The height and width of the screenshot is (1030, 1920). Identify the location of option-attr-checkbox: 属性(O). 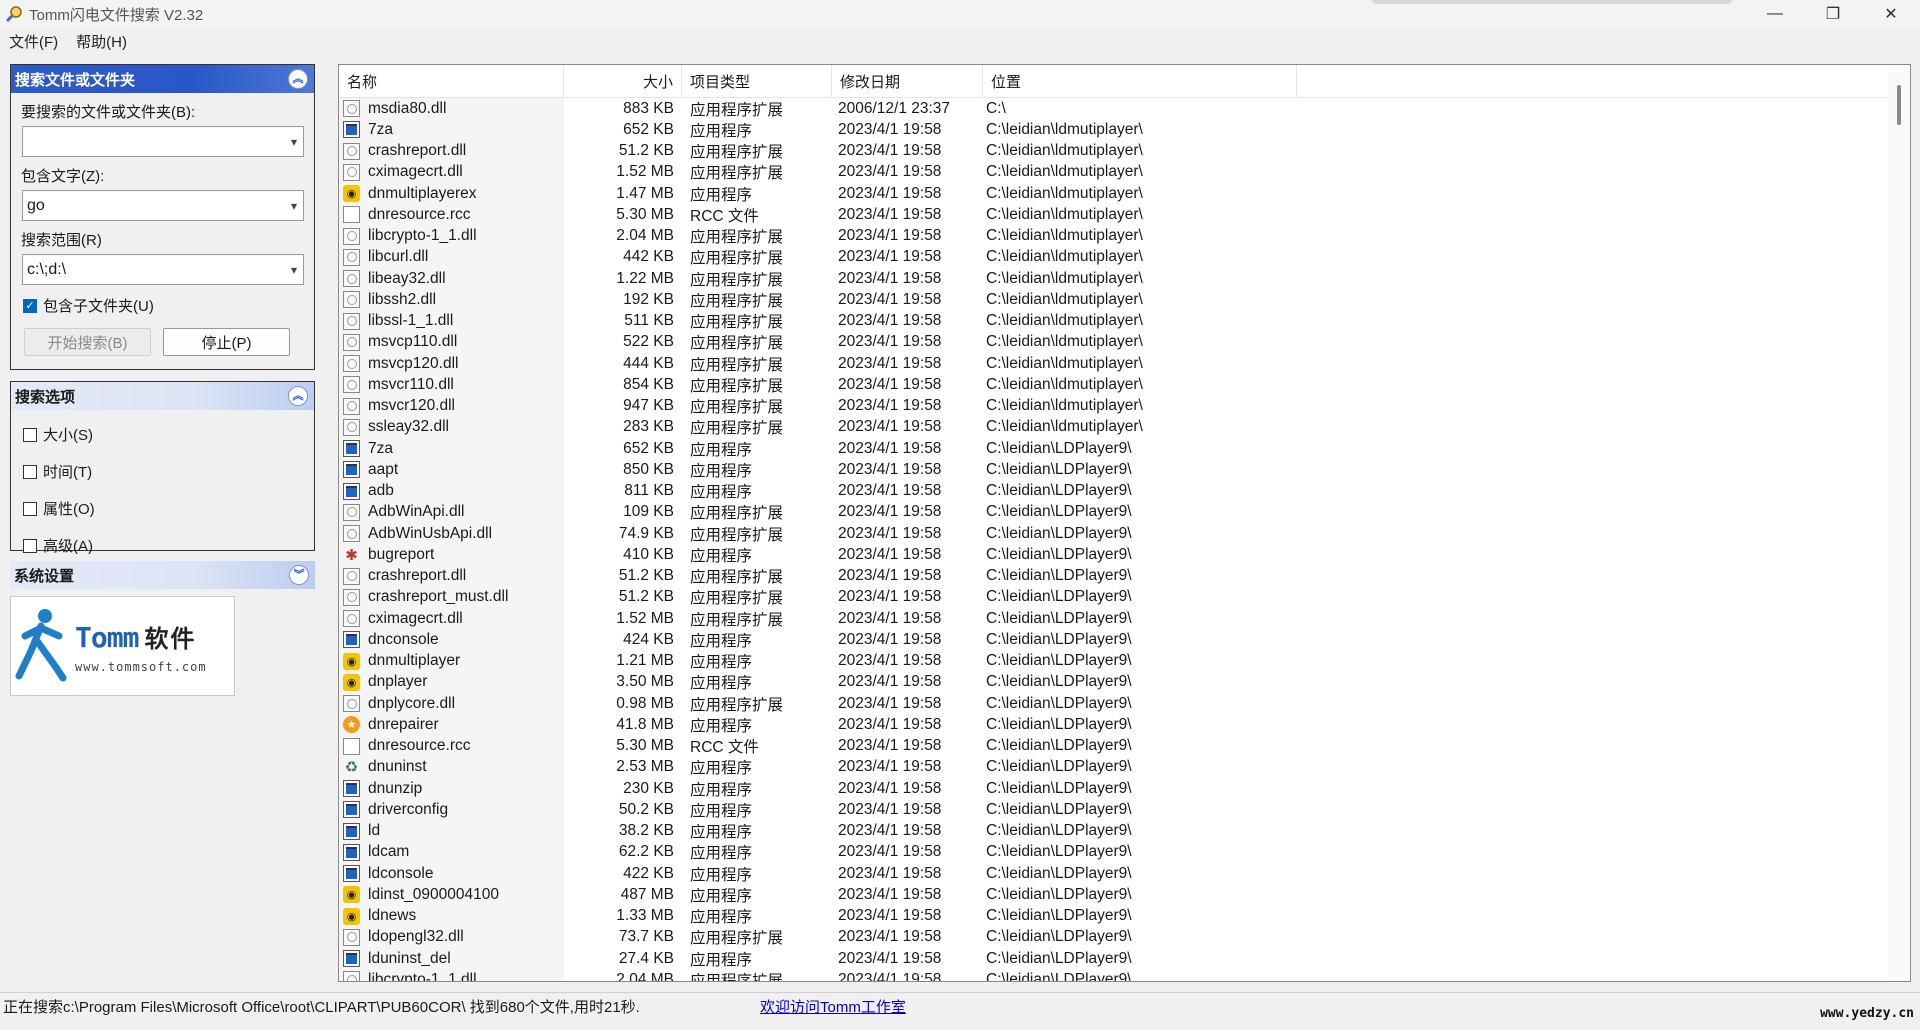
(168, 508).